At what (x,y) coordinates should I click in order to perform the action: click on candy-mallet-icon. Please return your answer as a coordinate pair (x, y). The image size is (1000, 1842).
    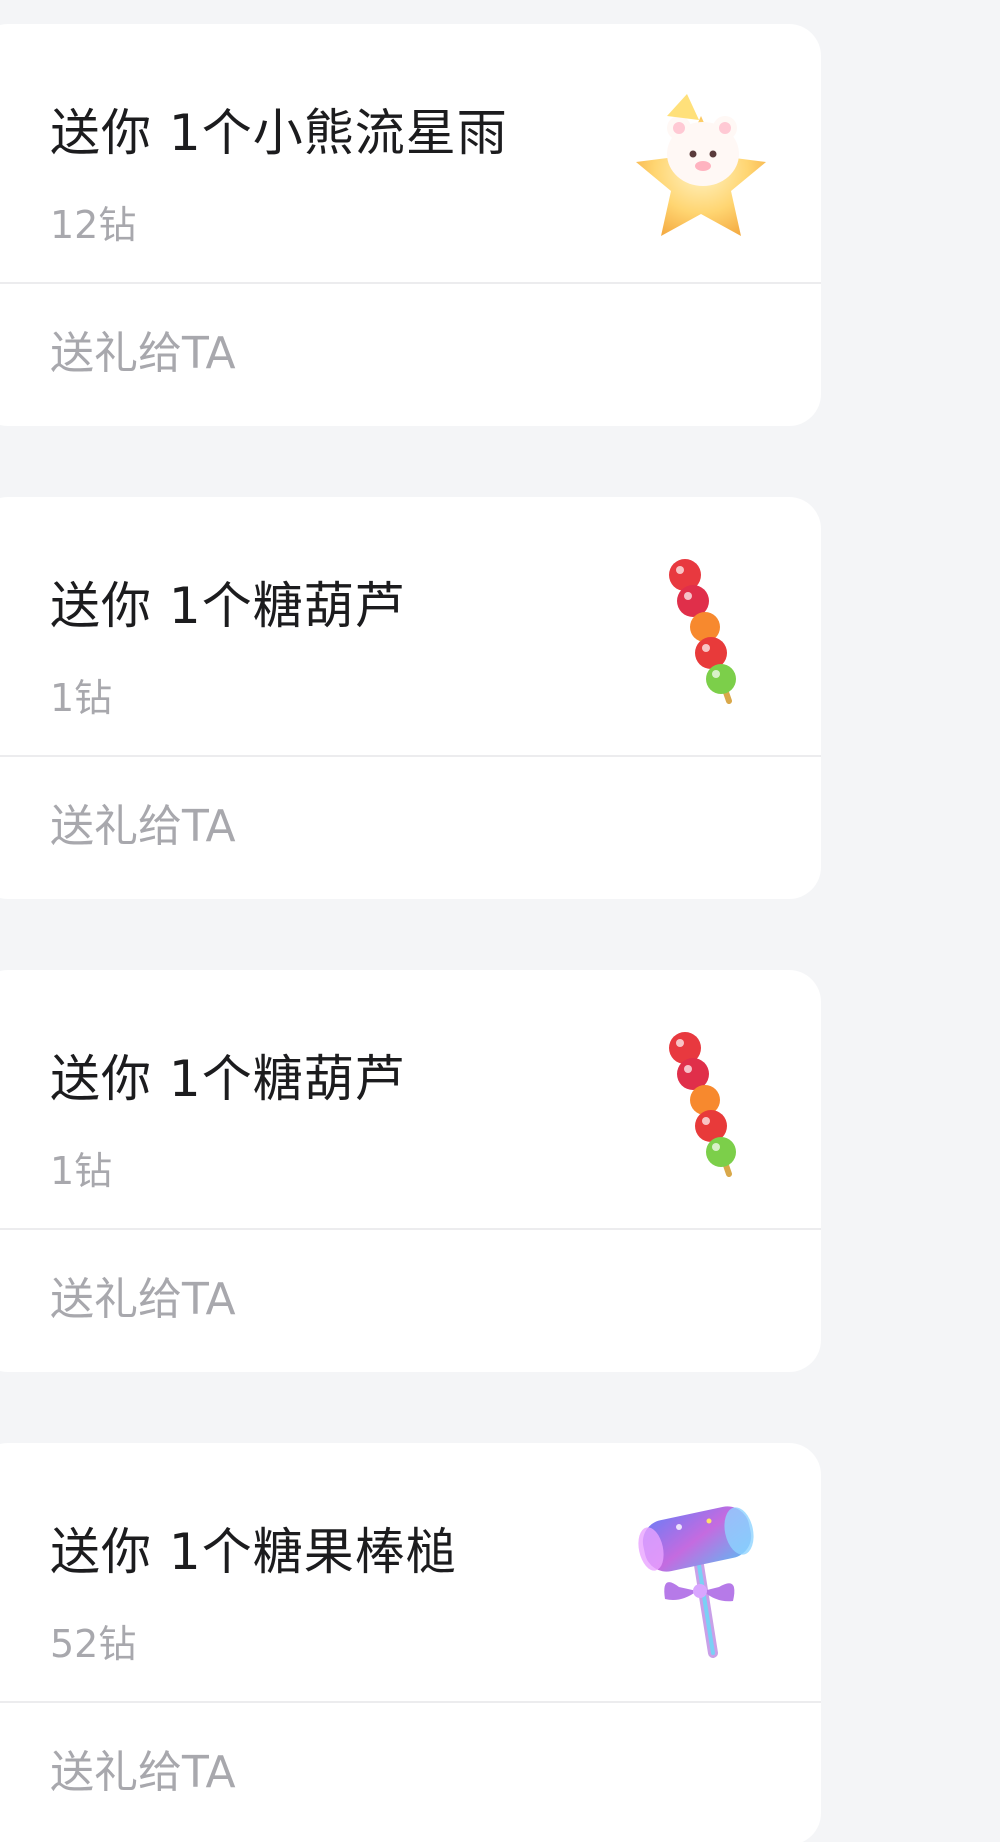
    Looking at the image, I should click on (696, 1582).